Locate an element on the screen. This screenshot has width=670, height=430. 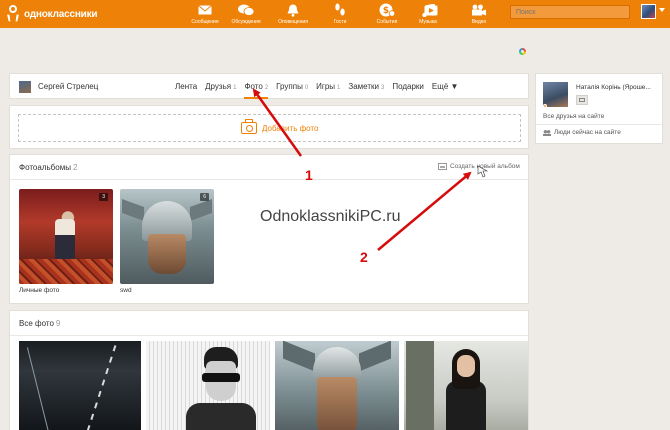
profile-name: Сергей Стрелец is located at coordinates (68, 86).